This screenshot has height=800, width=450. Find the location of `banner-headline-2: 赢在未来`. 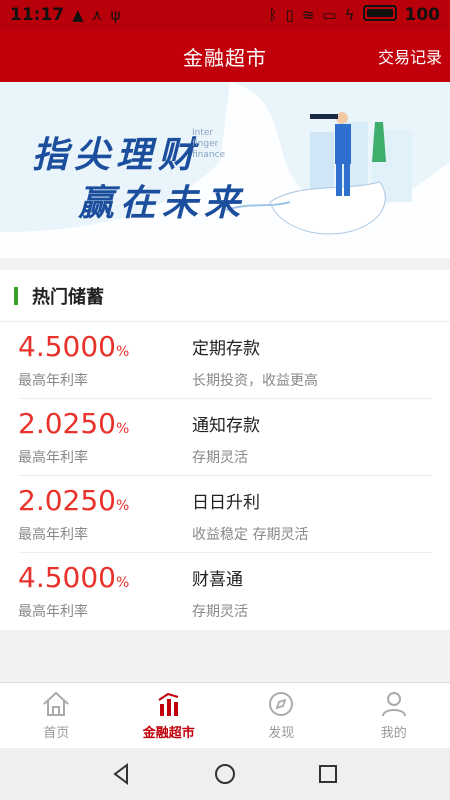

banner-headline-2: 赢在未来 is located at coordinates (162, 203).